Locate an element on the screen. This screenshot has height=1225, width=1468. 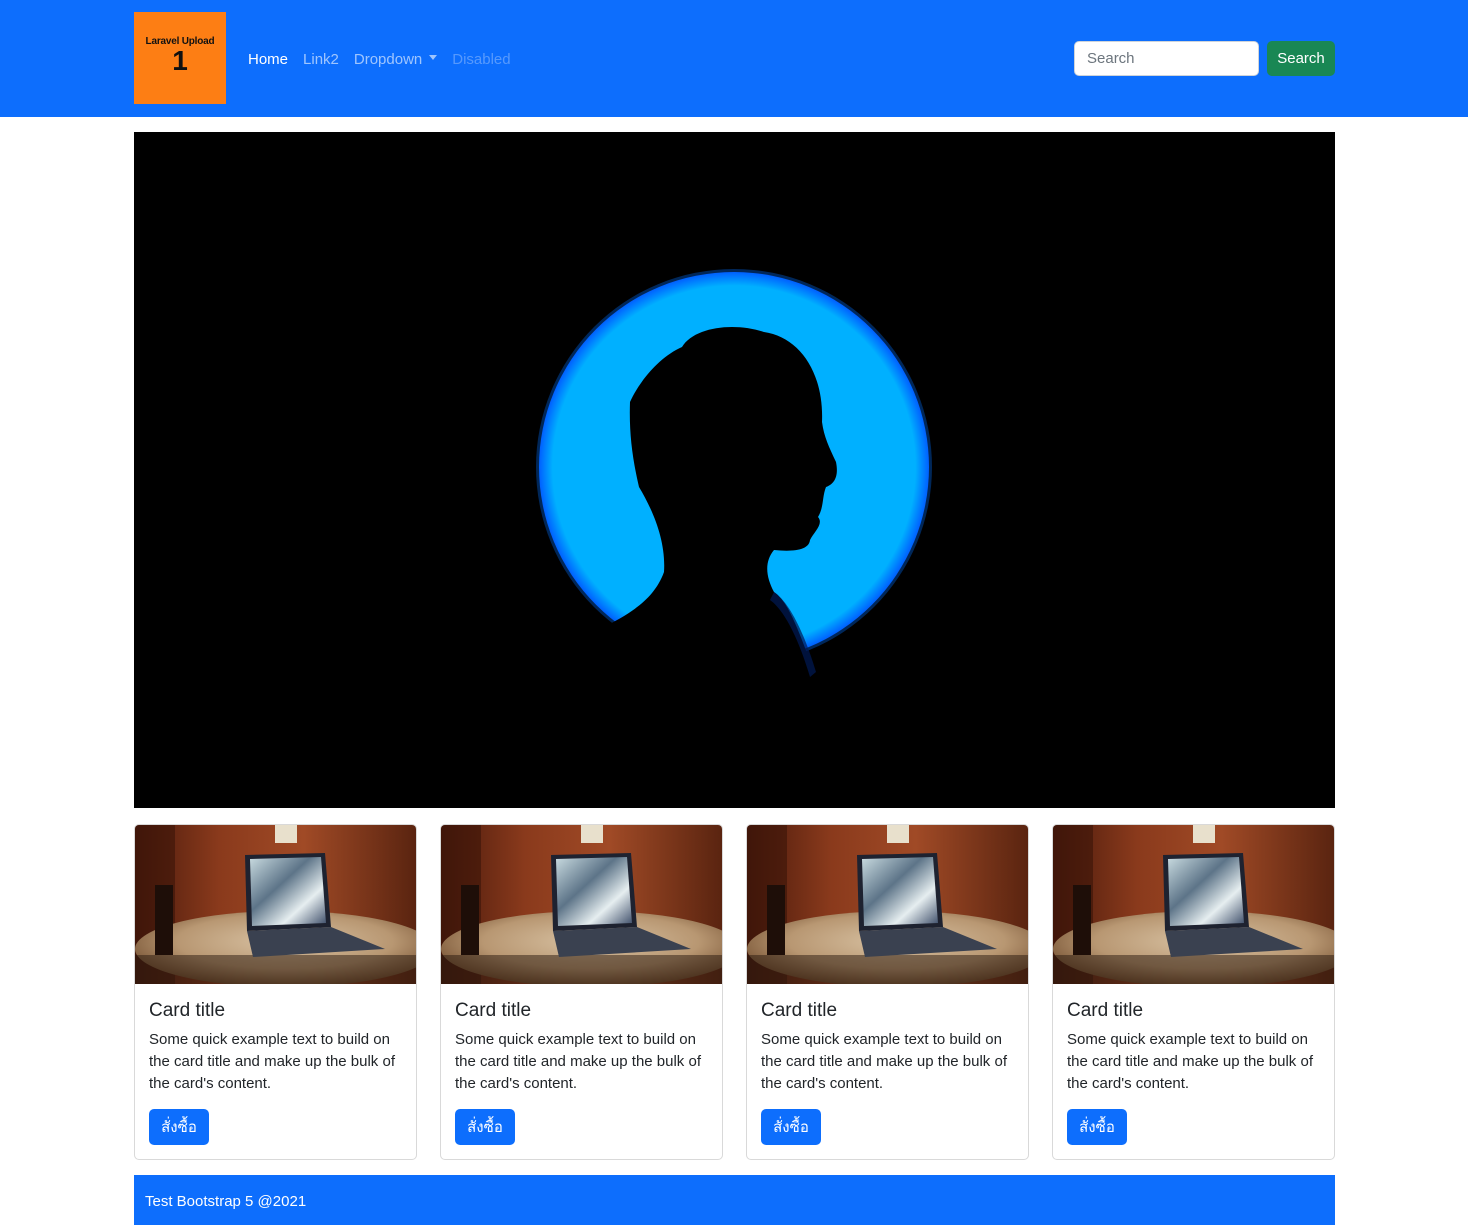
search-button: Search is located at coordinates (1301, 58).